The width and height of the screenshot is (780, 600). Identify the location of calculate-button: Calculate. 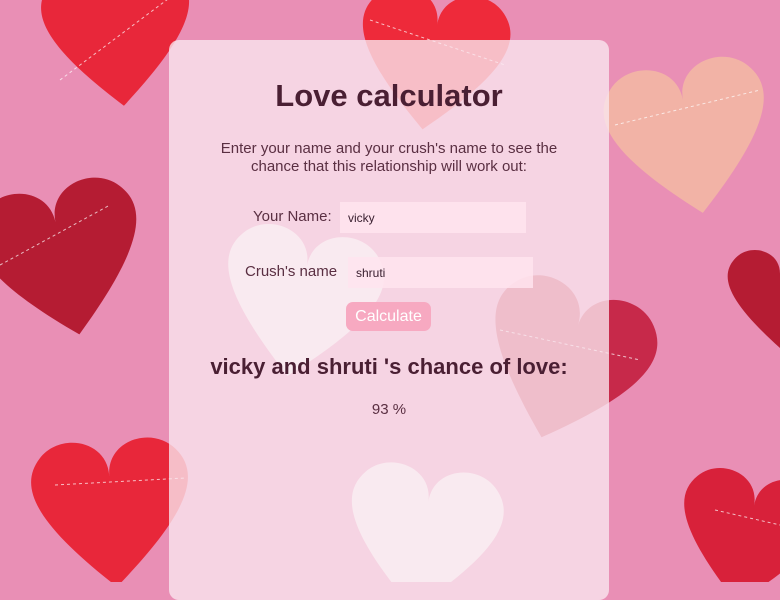
(388, 316).